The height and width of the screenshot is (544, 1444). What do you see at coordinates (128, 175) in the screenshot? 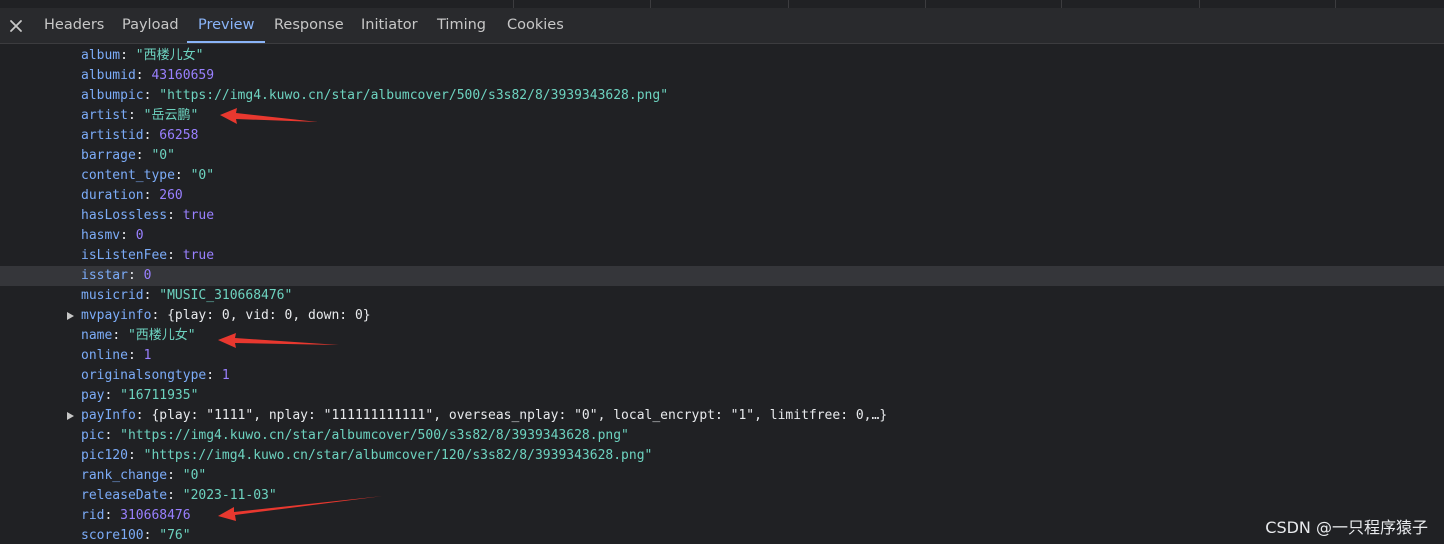
I see `property-key: content_type` at bounding box center [128, 175].